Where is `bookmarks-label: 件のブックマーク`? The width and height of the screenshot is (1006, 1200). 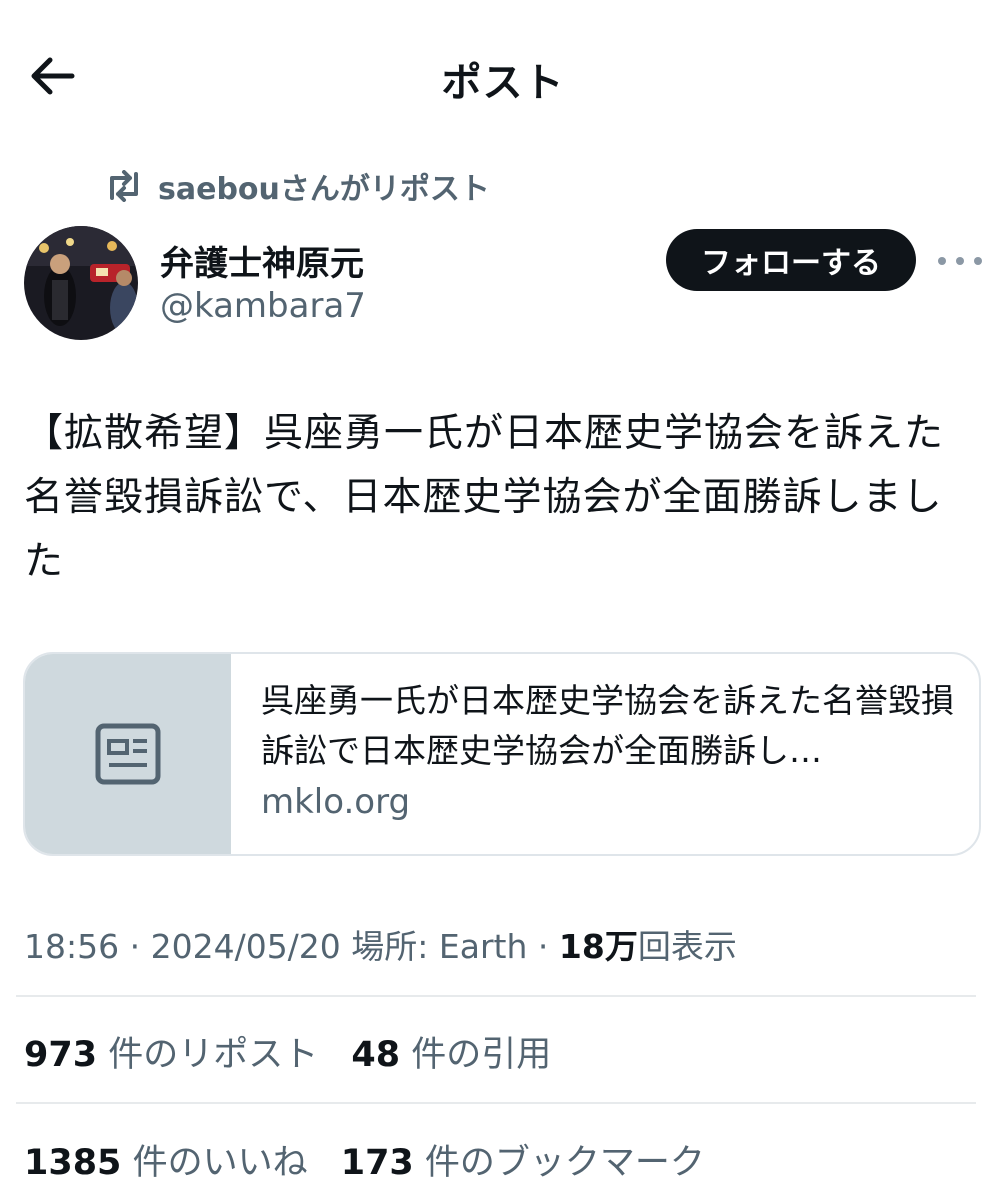
bookmarks-label: 件のブックマーク is located at coordinates (564, 1163).